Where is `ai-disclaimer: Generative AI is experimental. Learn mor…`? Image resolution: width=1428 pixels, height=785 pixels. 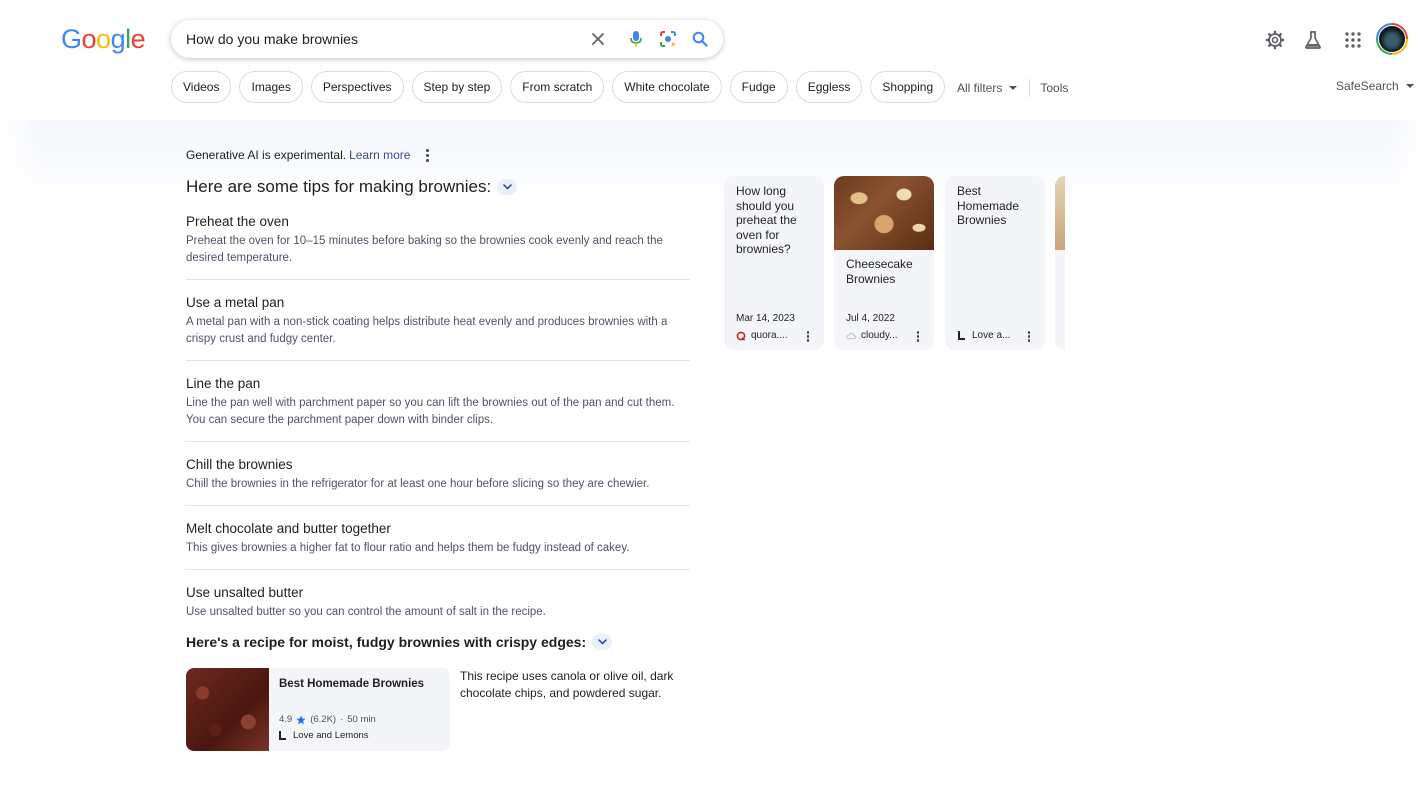 ai-disclaimer: Generative AI is experimental. Learn mor… is located at coordinates (308, 155).